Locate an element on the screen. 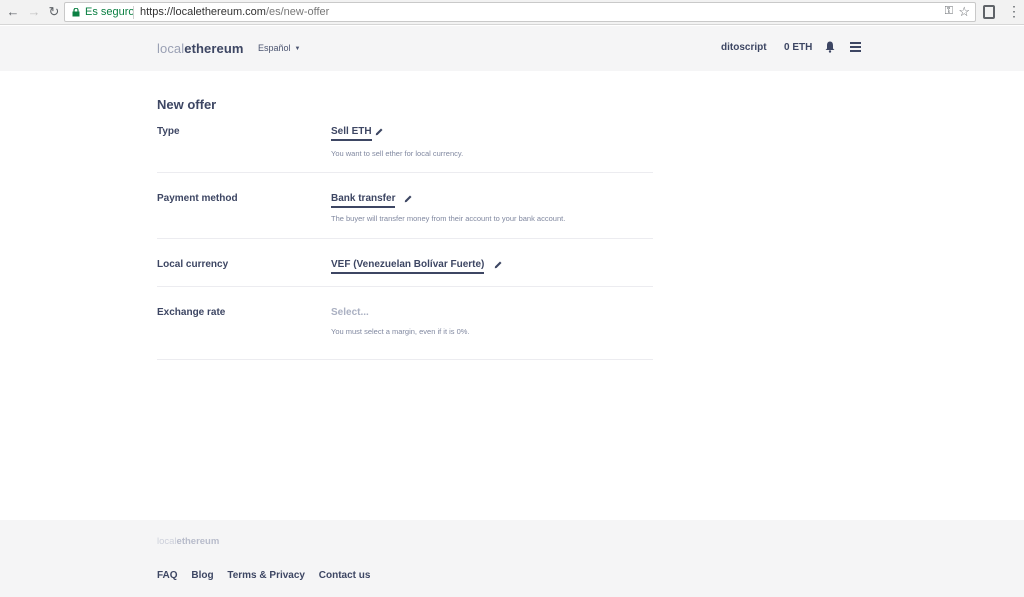 This screenshot has height=597, width=1024. logo-part-local: local is located at coordinates (171, 48).